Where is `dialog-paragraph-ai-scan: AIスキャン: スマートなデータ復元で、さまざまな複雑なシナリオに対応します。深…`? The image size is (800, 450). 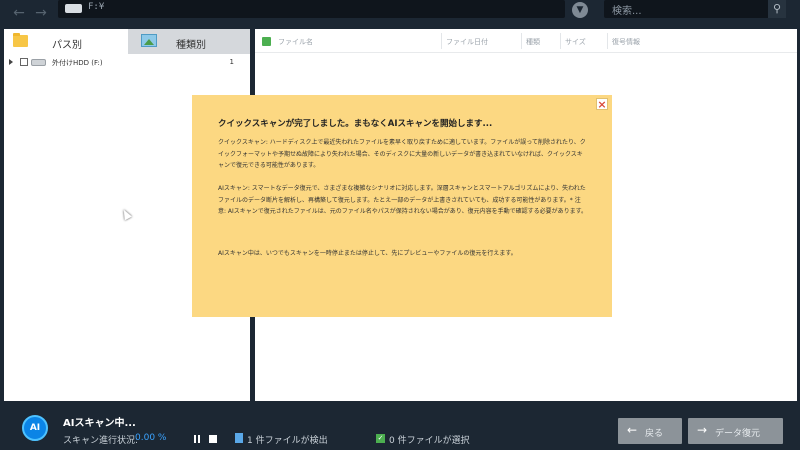
dialog-paragraph-ai-scan: AIスキャン: スマートなデータ復元で、さまざまな複雑なシナリオに対応します。深… is located at coordinates (402, 200).